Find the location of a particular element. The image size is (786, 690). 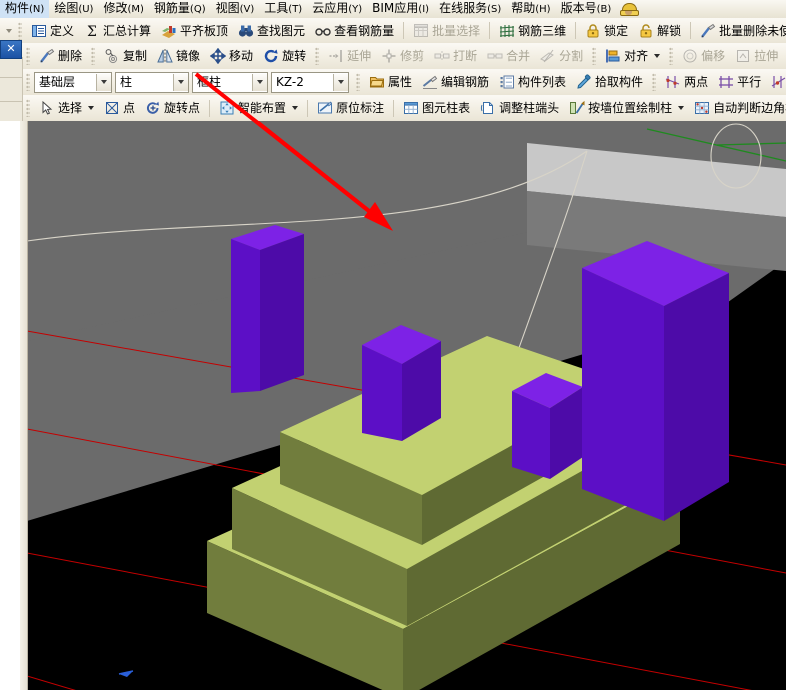

eyedropper-icon is located at coordinates (584, 82).